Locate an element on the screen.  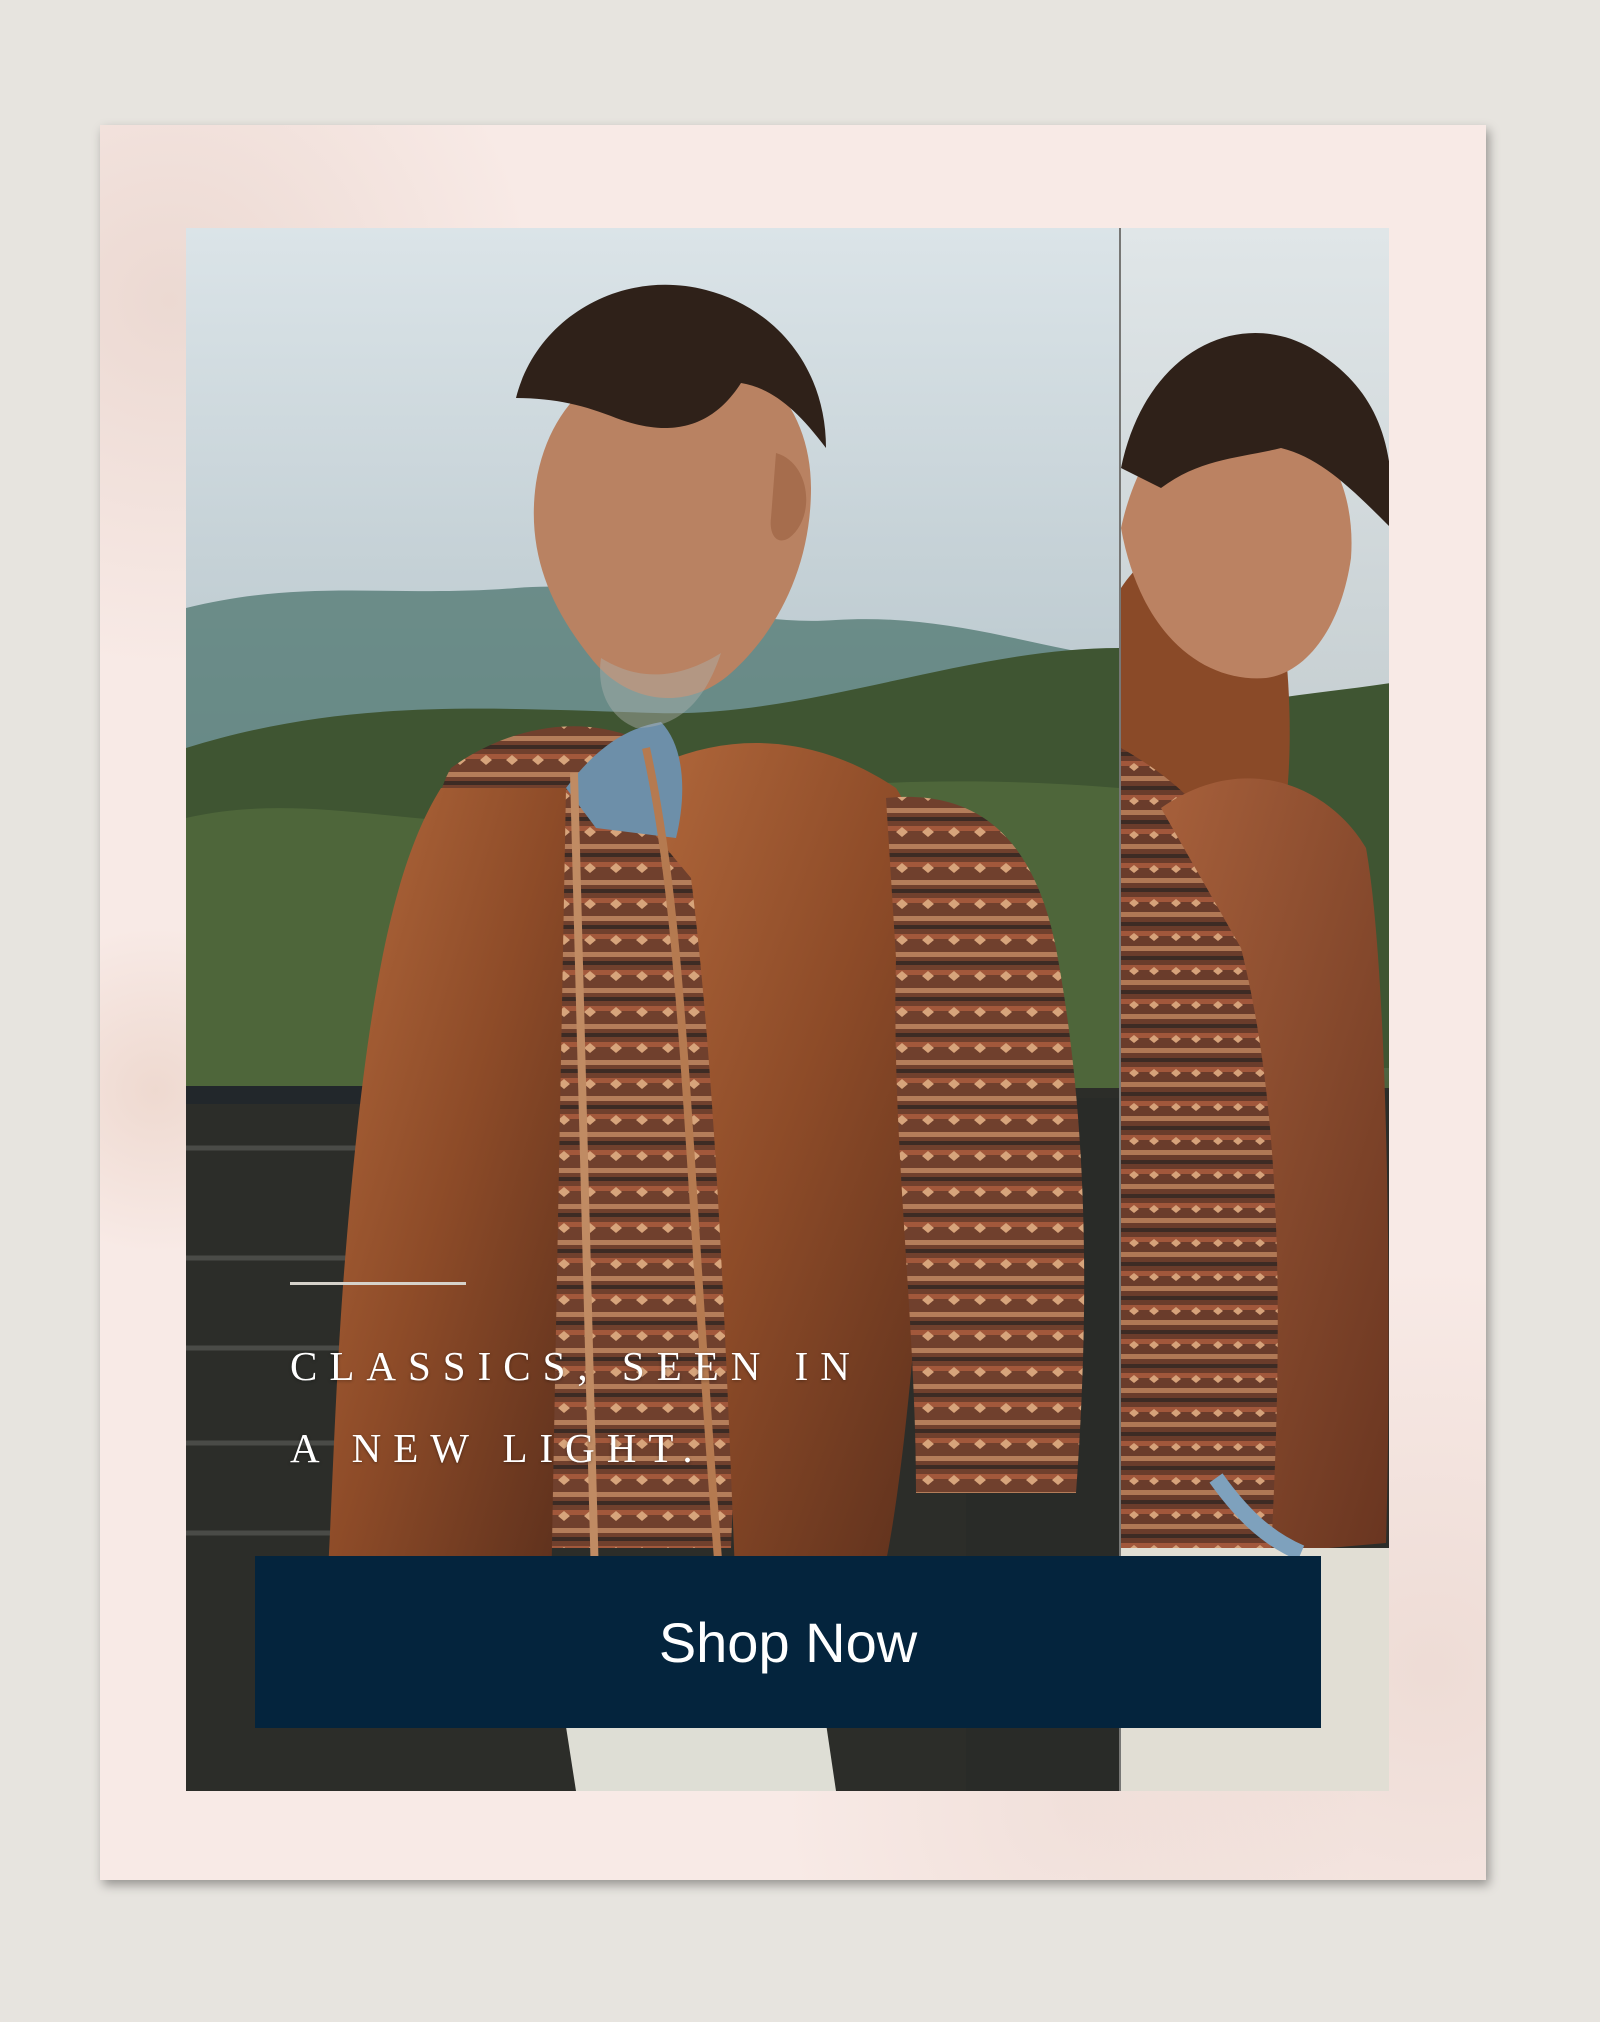
headline-divider is located at coordinates (378, 1283).